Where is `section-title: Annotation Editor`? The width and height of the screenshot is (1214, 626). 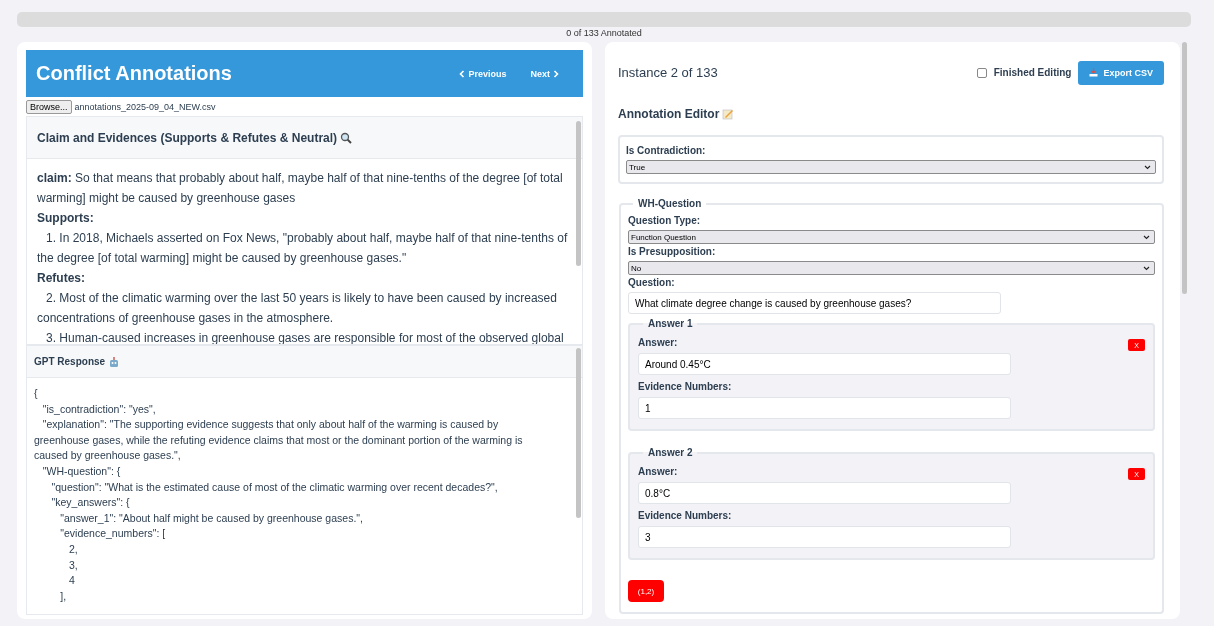 section-title: Annotation Editor is located at coordinates (669, 114).